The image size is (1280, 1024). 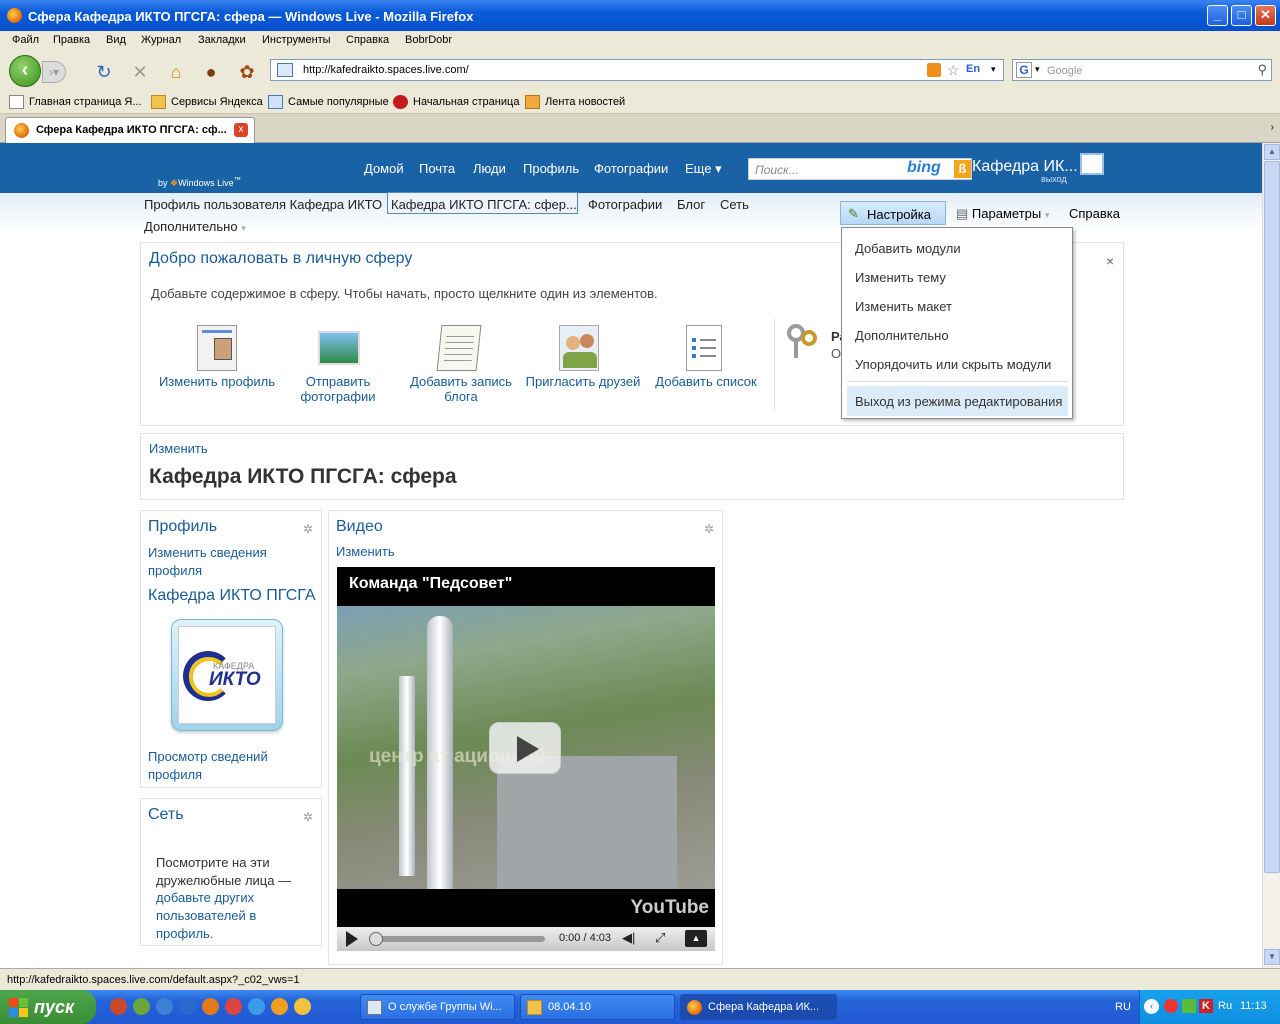 I want to click on menu-edit: Правка, so click(x=71, y=40).